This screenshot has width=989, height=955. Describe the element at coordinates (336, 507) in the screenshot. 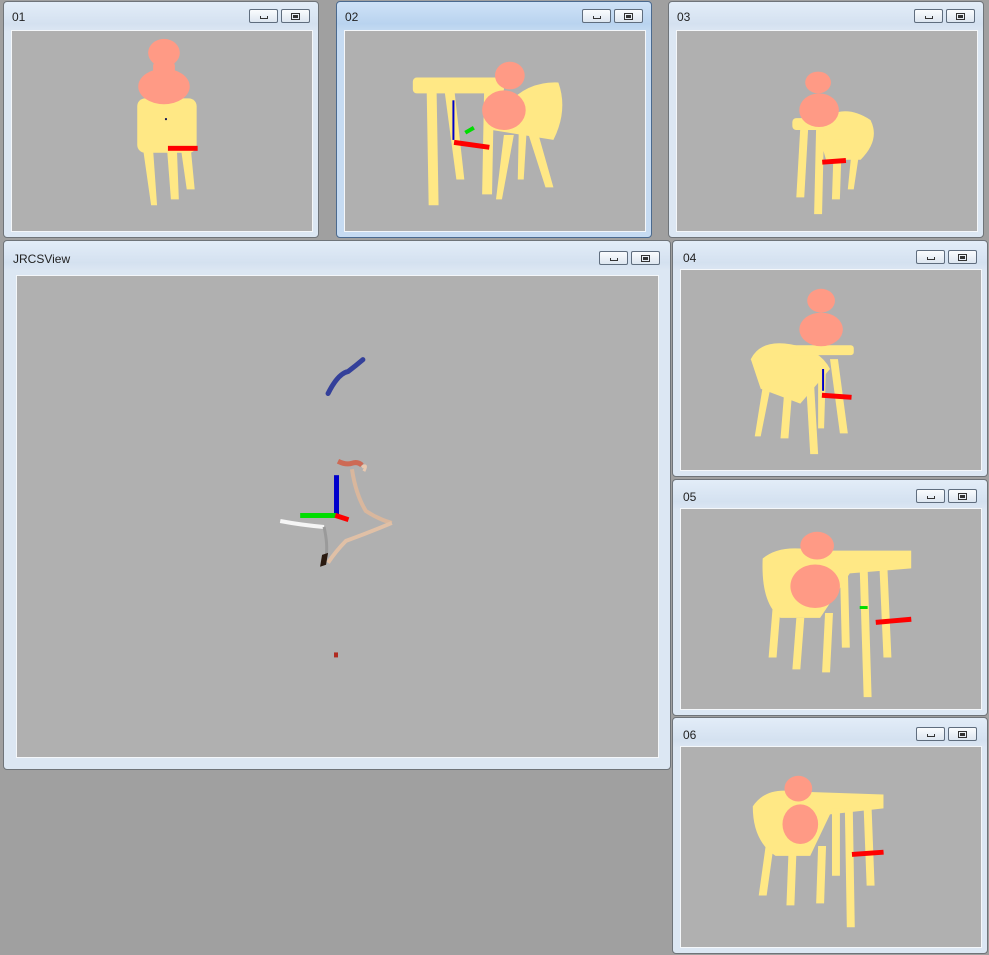

I see `trajectory-render` at that location.